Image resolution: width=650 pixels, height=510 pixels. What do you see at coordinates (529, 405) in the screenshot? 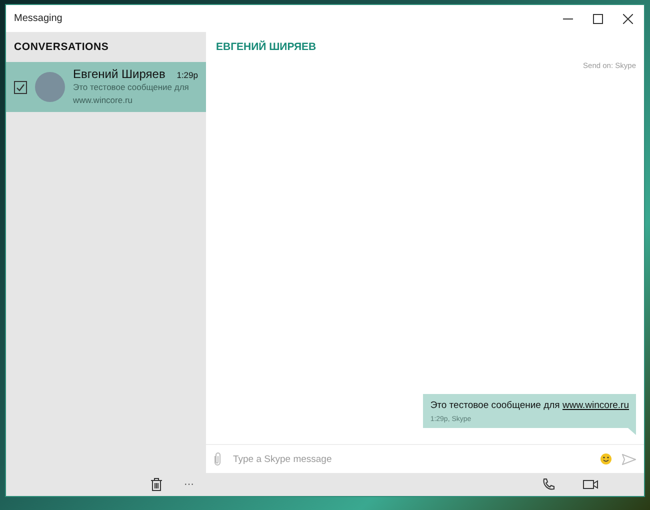
I see `message-text: Это тестовое сообщение для www.wincore.ru` at bounding box center [529, 405].